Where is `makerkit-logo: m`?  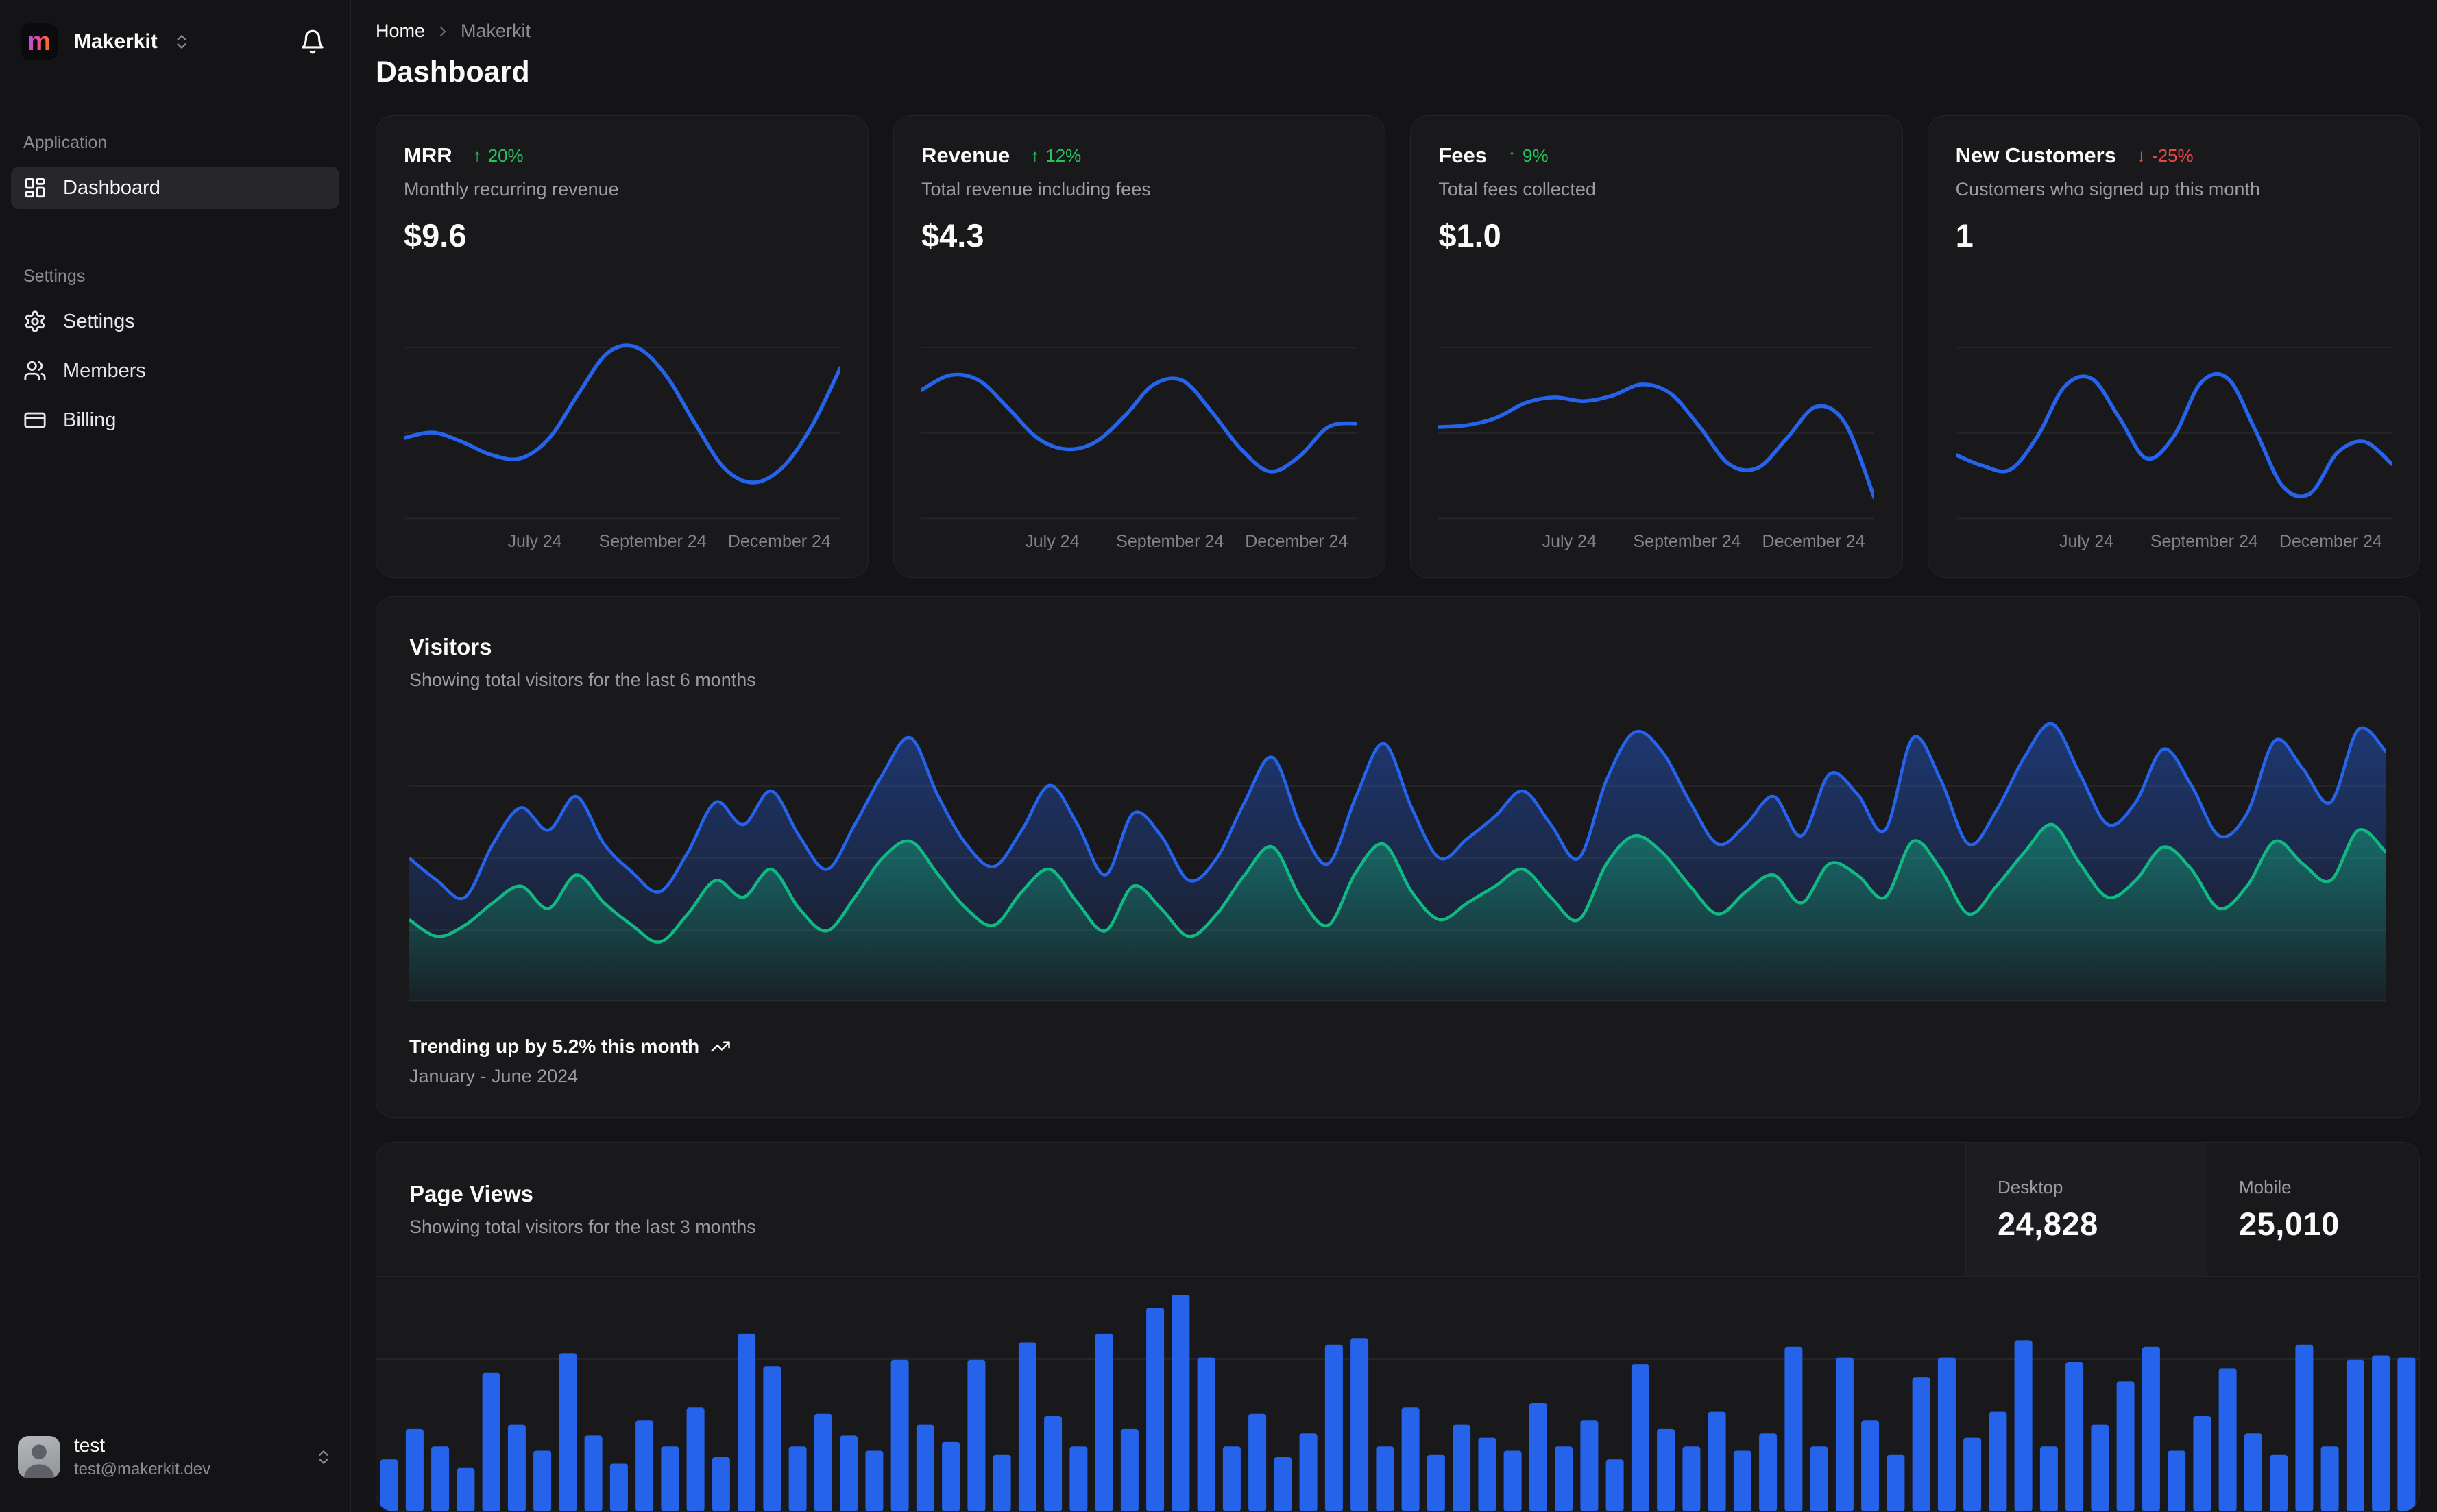
makerkit-logo: m is located at coordinates (39, 41).